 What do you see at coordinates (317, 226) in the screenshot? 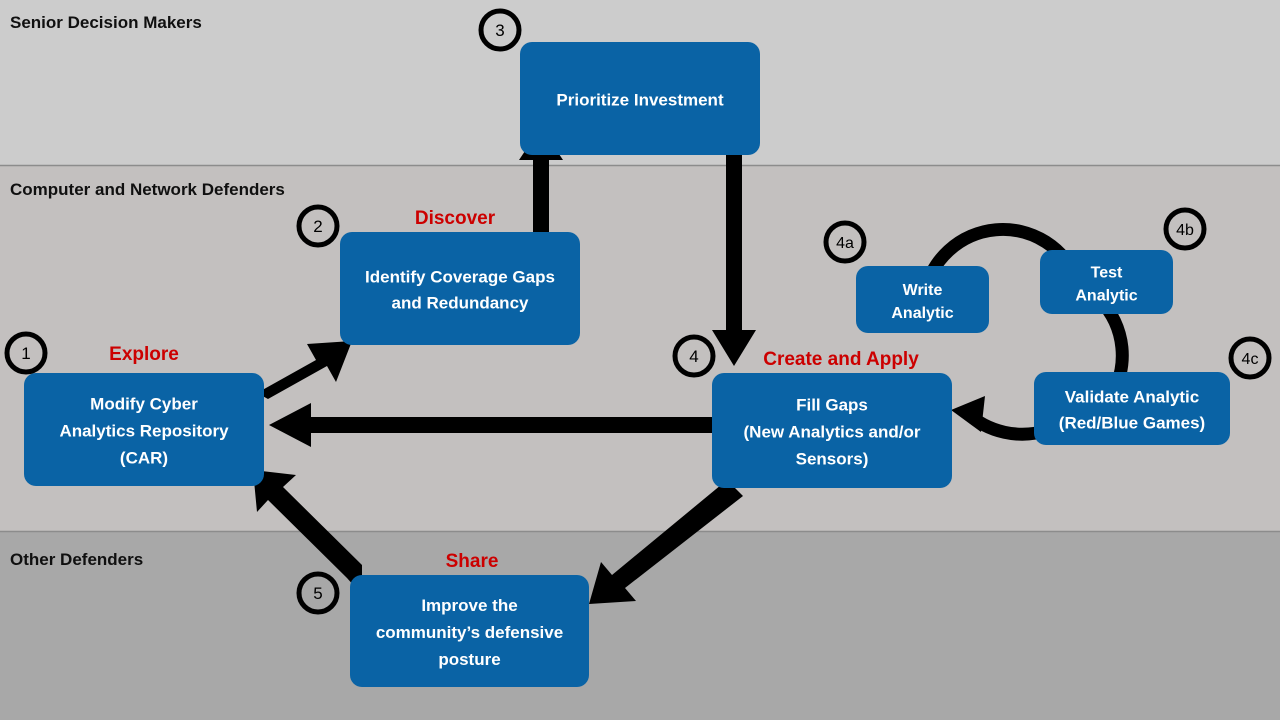
I see `marker-label-step-2: 2` at bounding box center [317, 226].